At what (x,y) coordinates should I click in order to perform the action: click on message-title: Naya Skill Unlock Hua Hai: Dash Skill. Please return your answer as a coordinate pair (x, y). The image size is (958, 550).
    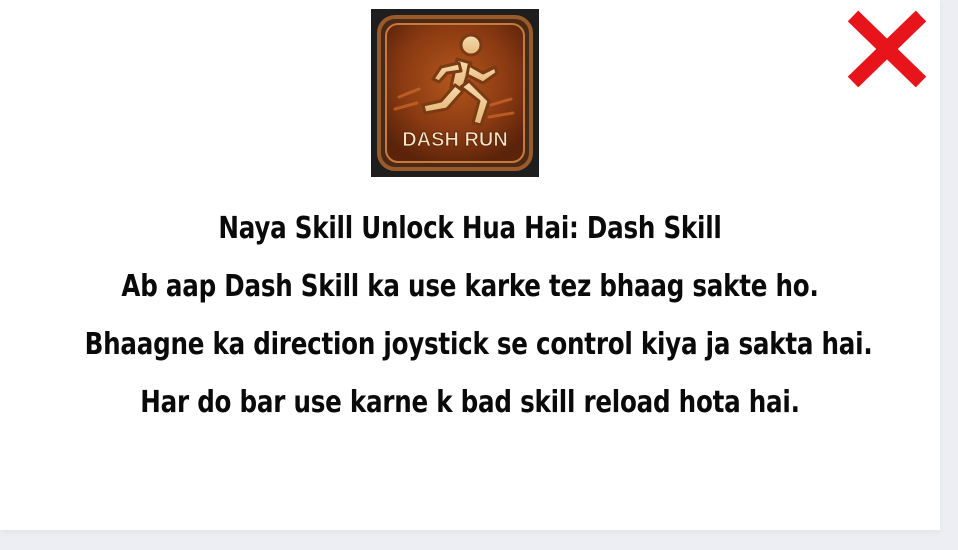
    Looking at the image, I should click on (470, 228).